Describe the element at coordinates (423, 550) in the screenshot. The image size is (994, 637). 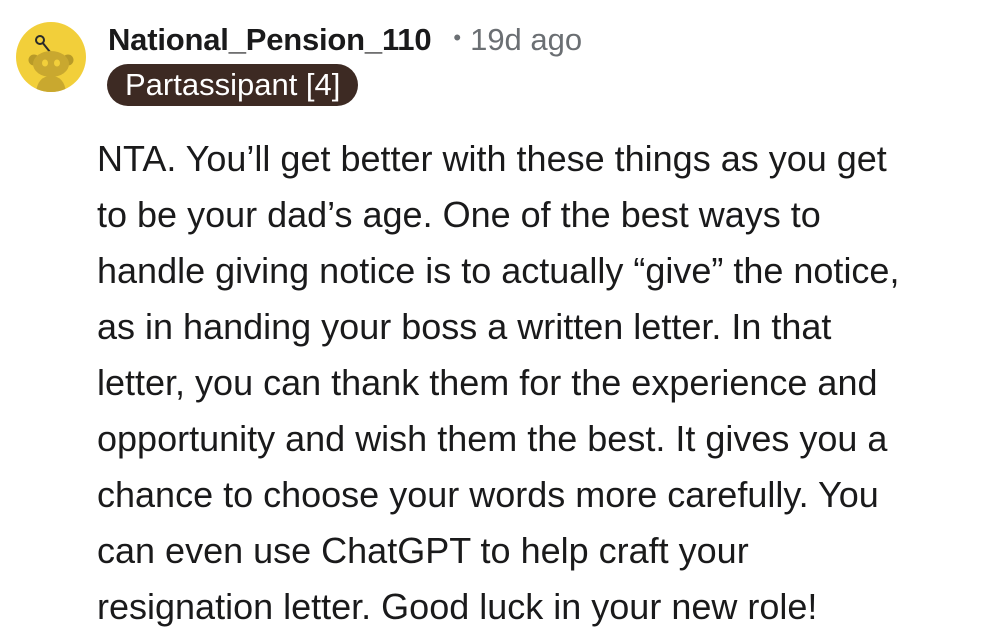
I see `comment-body-line: can even use ChatGPT to help craft your` at that location.